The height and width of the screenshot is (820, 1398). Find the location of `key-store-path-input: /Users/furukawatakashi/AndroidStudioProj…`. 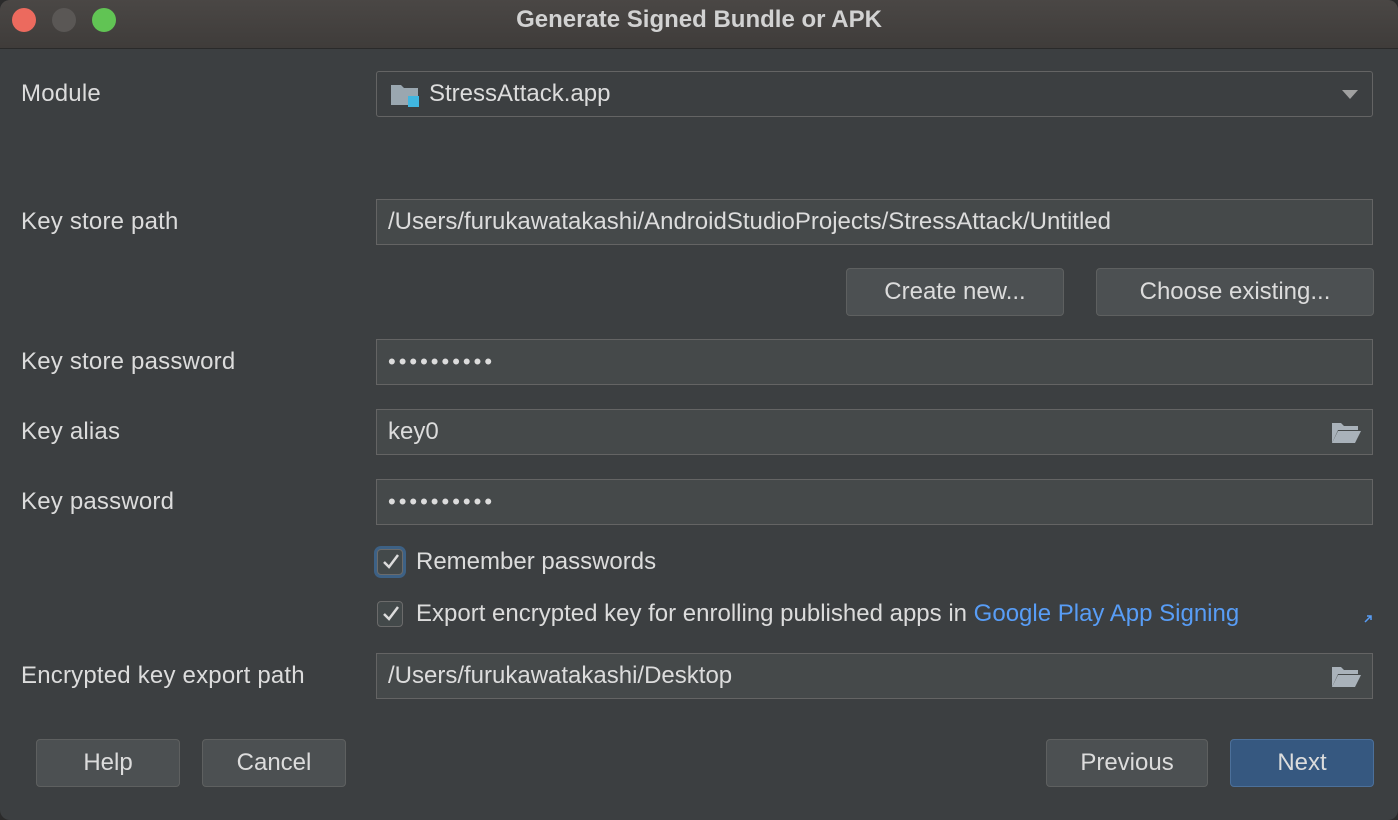

key-store-path-input: /Users/furukawatakashi/AndroidStudioProj… is located at coordinates (874, 222).